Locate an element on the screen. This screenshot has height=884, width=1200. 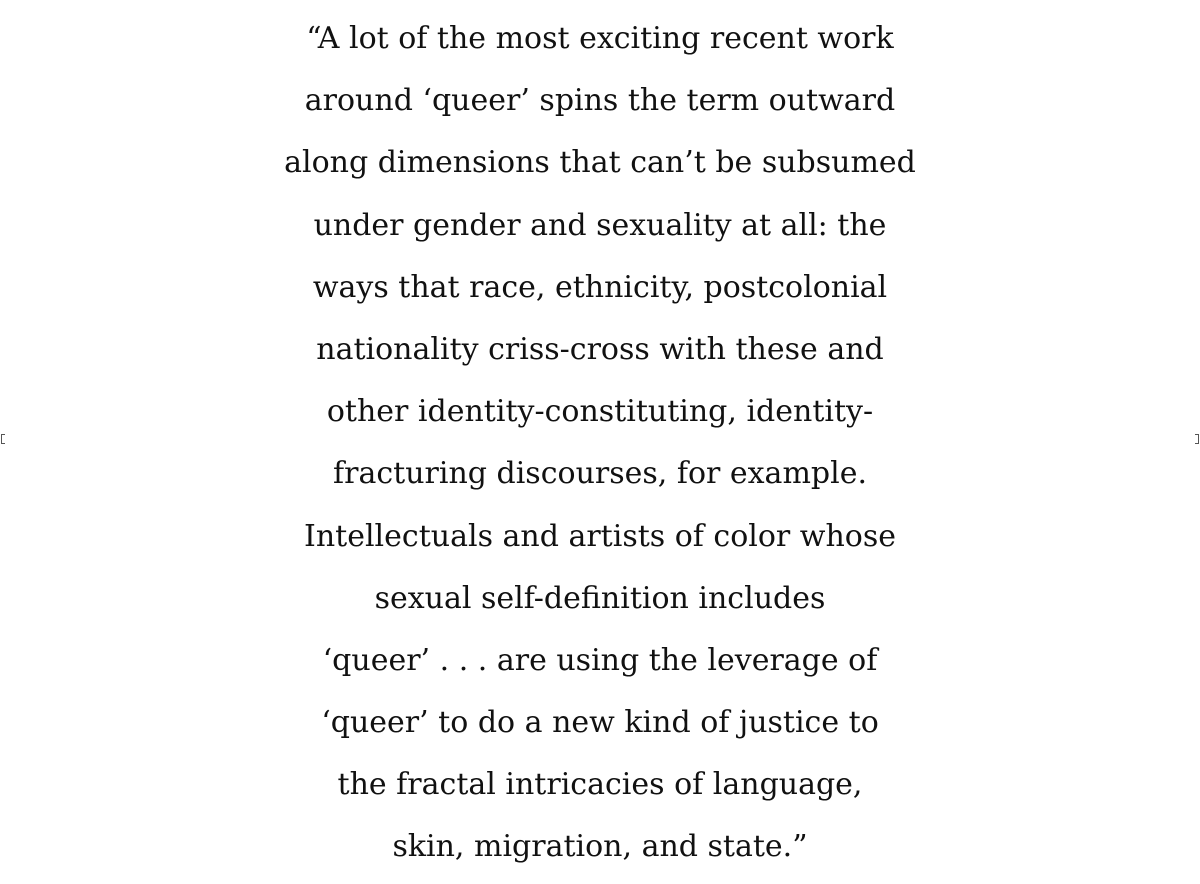
quote-line-11: ‘queer’ . . . are using the leverage of is located at coordinates (600, 660).